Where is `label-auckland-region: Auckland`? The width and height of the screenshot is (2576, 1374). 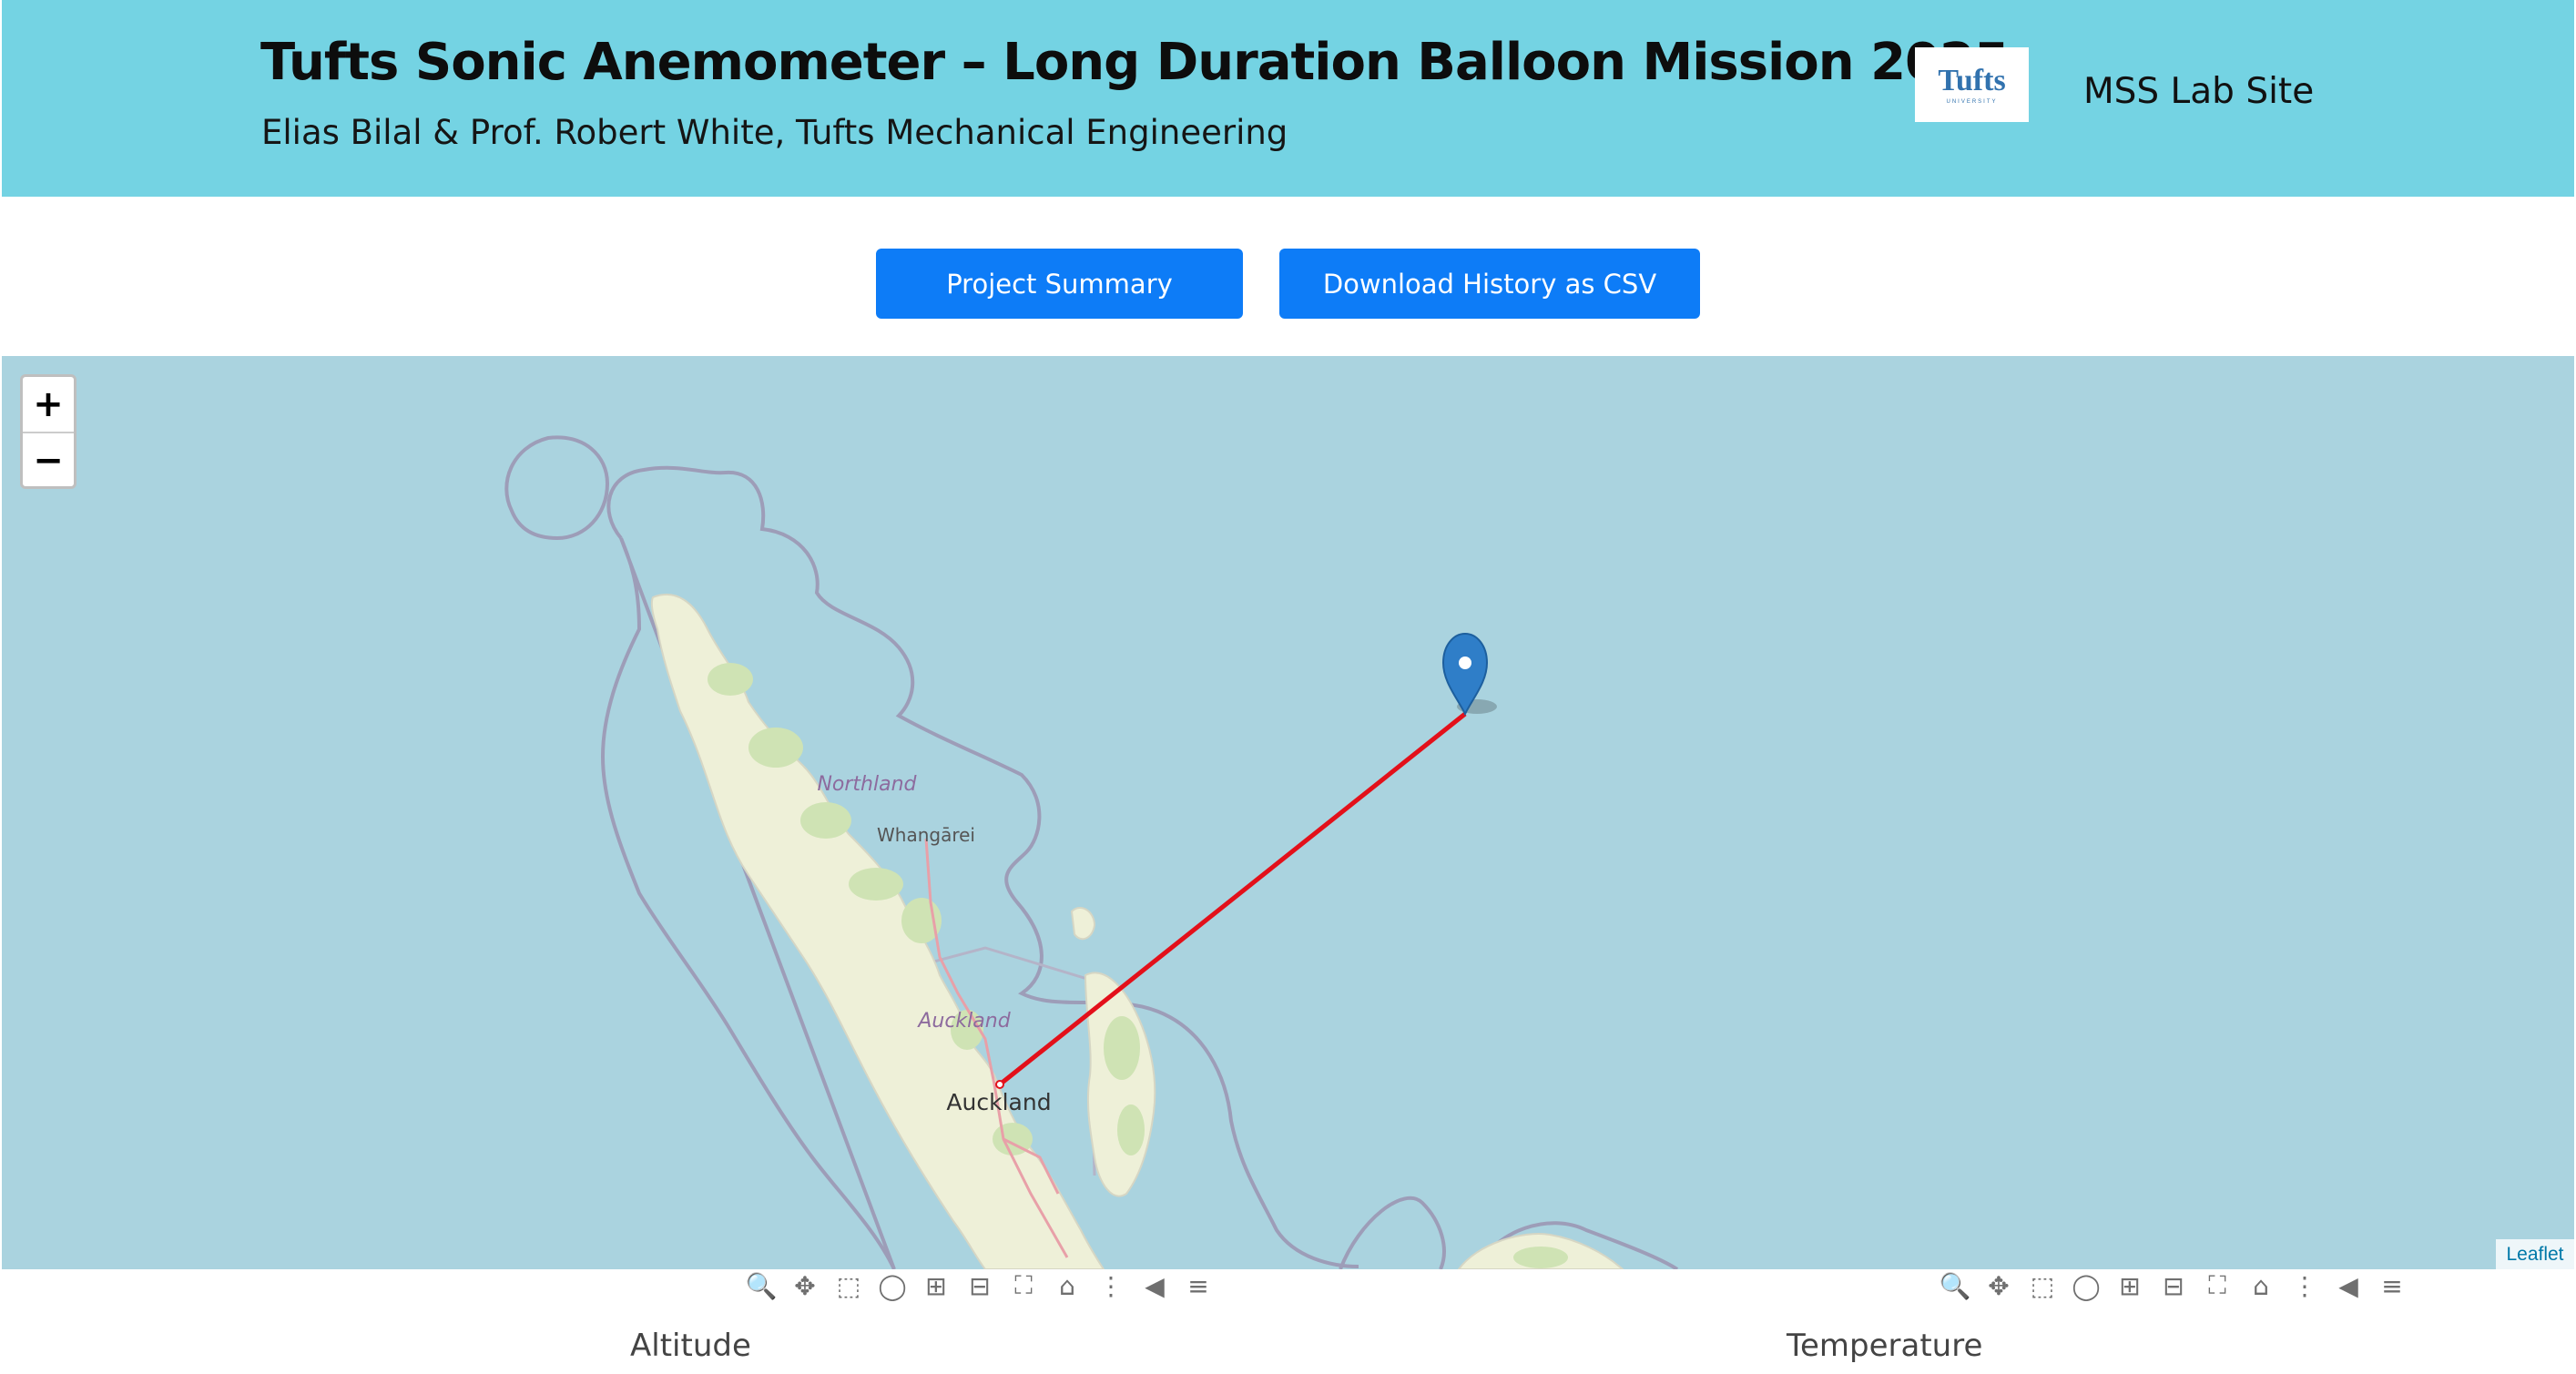
label-auckland-region: Auckland is located at coordinates (964, 1021).